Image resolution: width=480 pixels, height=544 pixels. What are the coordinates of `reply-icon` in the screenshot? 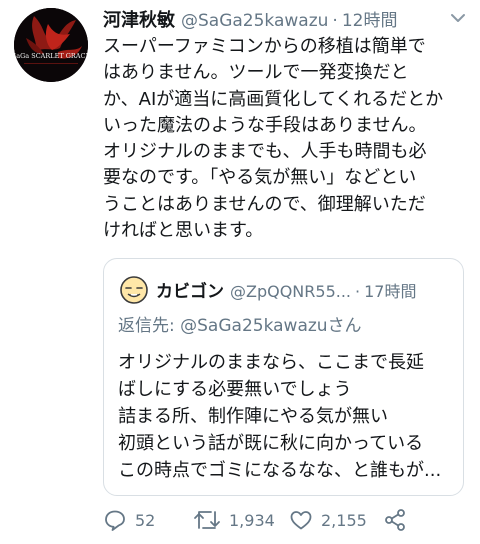 It's located at (115, 520).